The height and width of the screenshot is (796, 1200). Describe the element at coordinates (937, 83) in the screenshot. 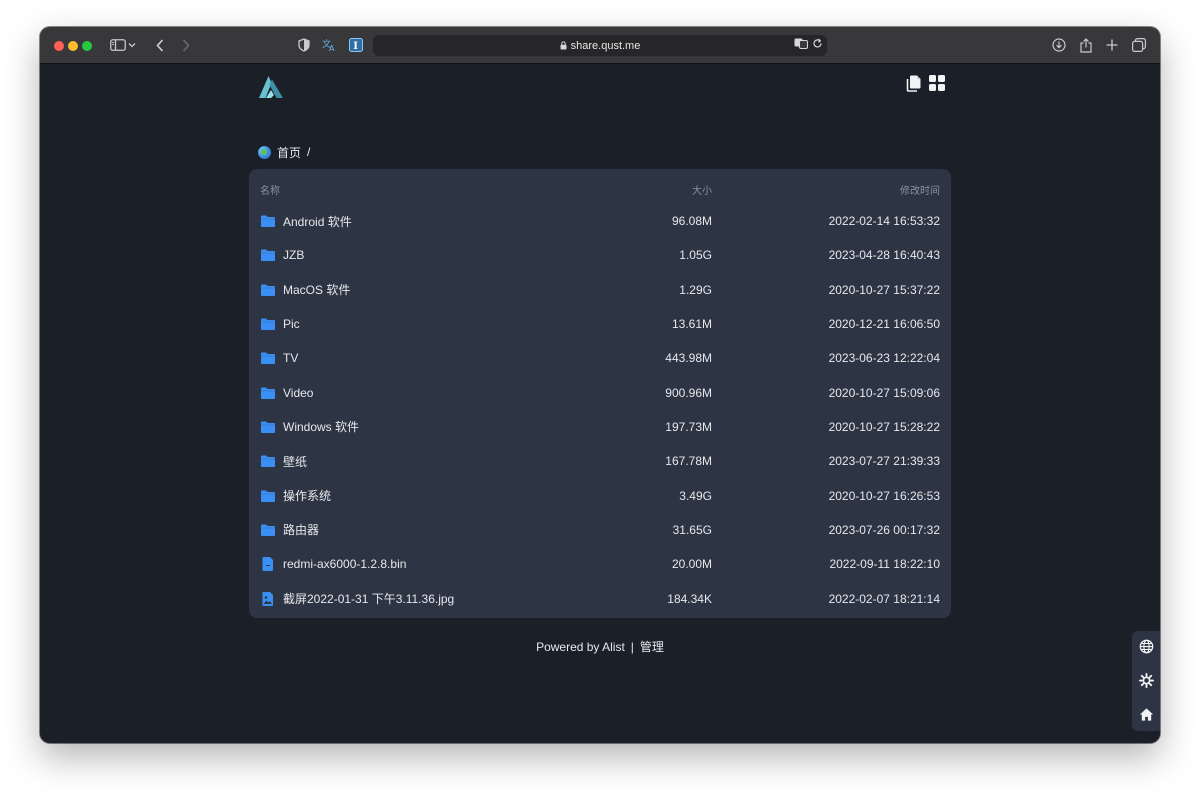

I see `grid-view-icon` at that location.